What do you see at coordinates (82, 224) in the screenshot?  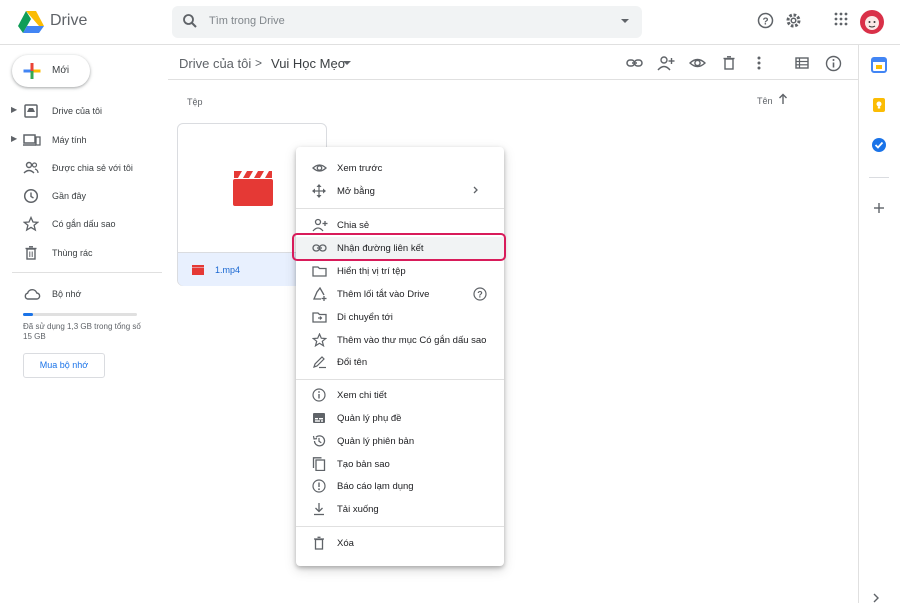 I see `sidebar-item-starred: Có gắn dấu sao` at bounding box center [82, 224].